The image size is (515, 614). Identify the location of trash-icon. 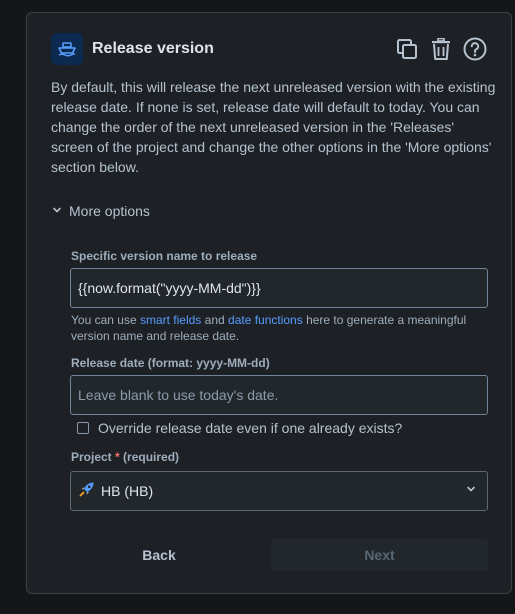
(441, 49).